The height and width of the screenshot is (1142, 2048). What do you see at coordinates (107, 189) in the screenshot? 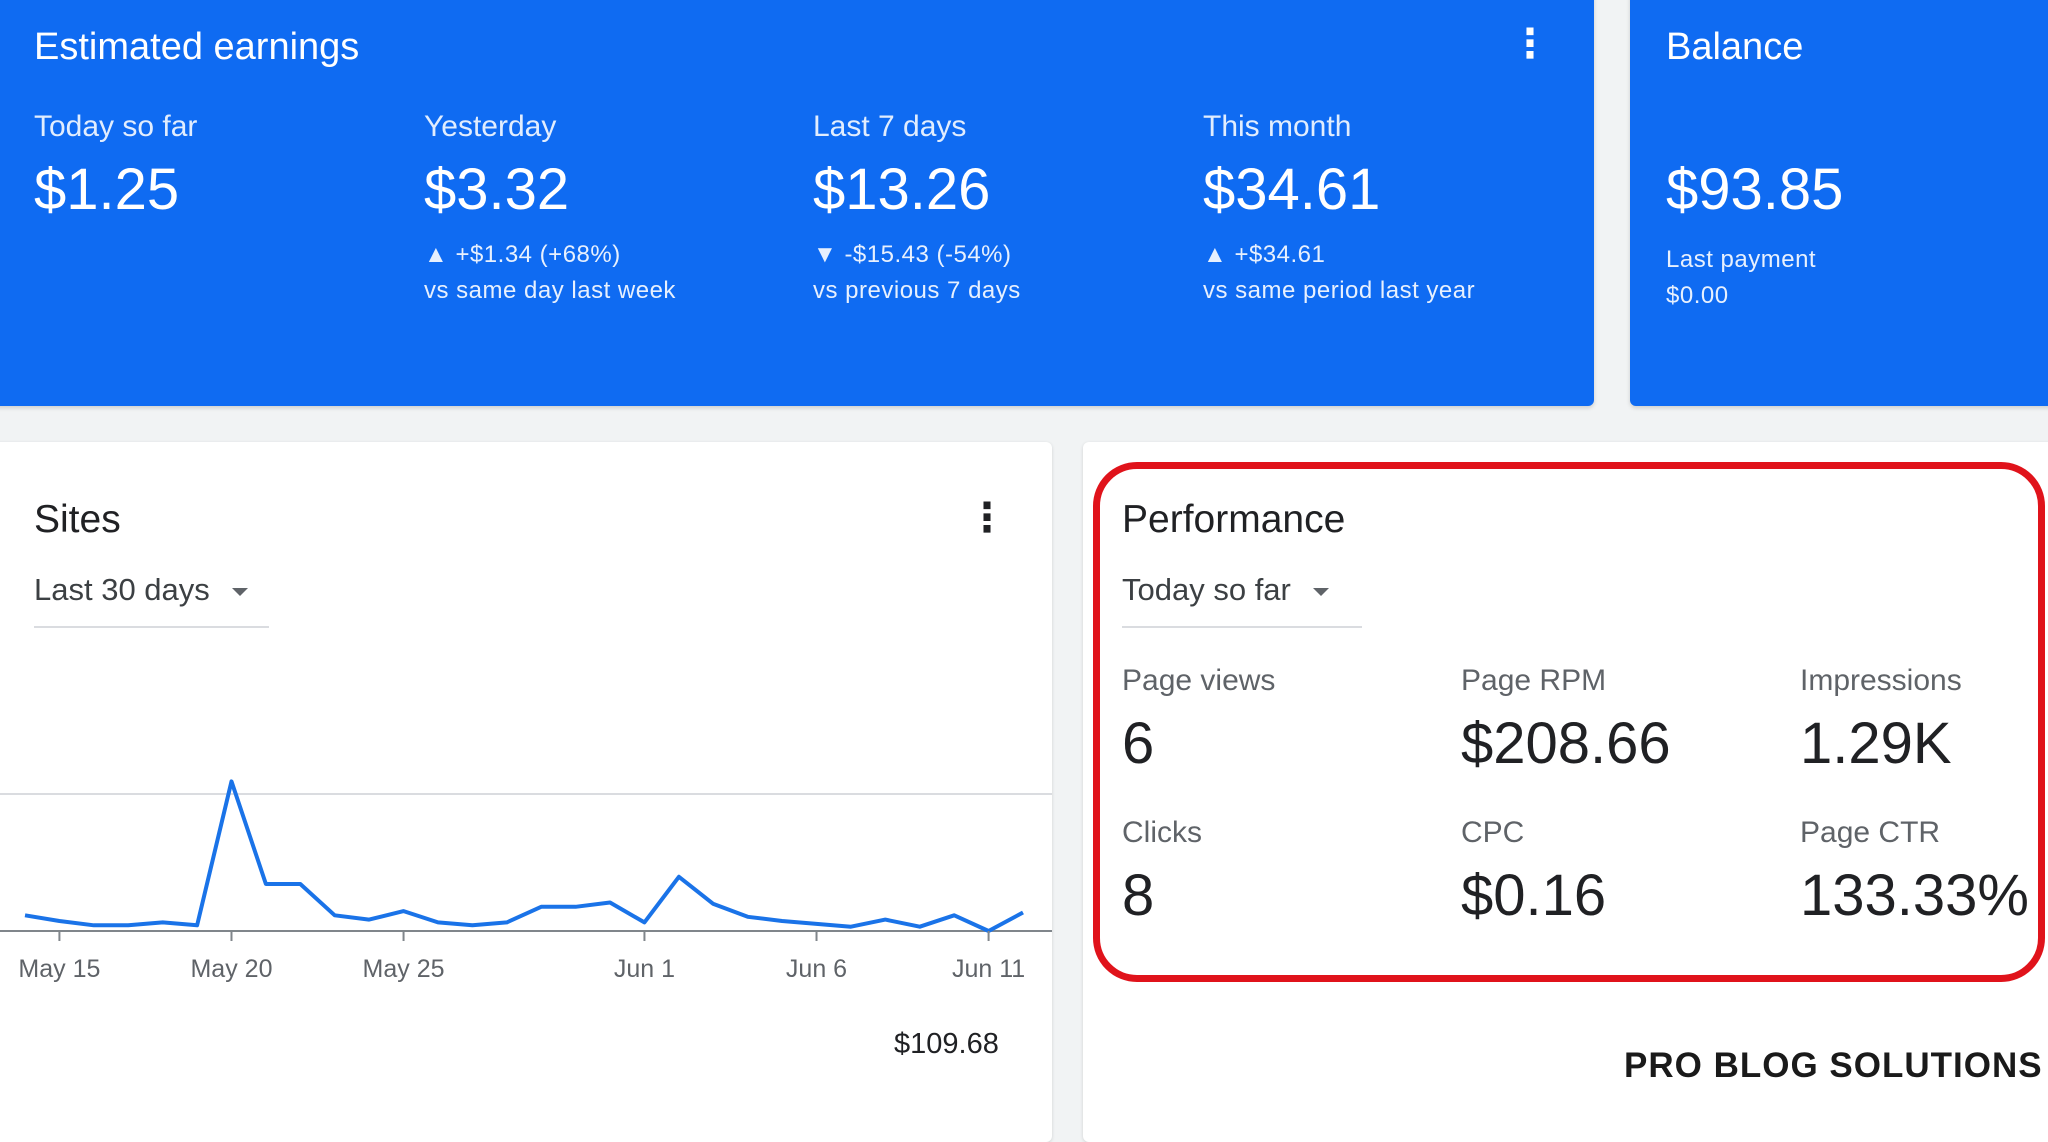
I see `metric-value: $1.25` at bounding box center [107, 189].